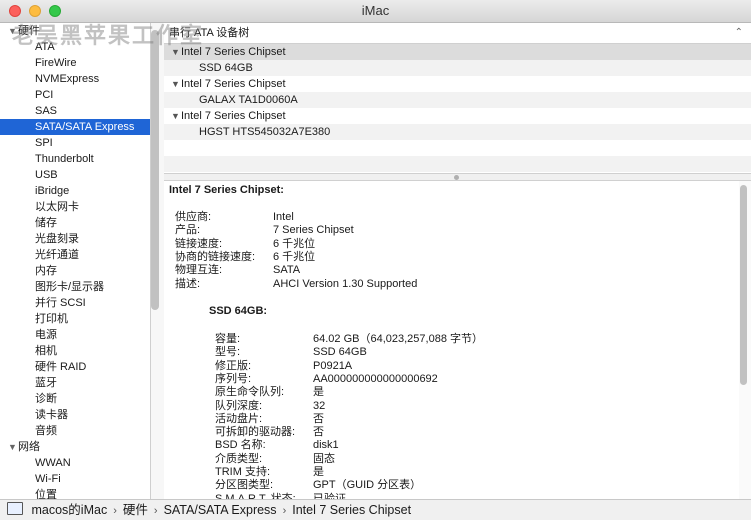 The image size is (751, 521). What do you see at coordinates (15, 508) in the screenshot?
I see `computer-icon` at bounding box center [15, 508].